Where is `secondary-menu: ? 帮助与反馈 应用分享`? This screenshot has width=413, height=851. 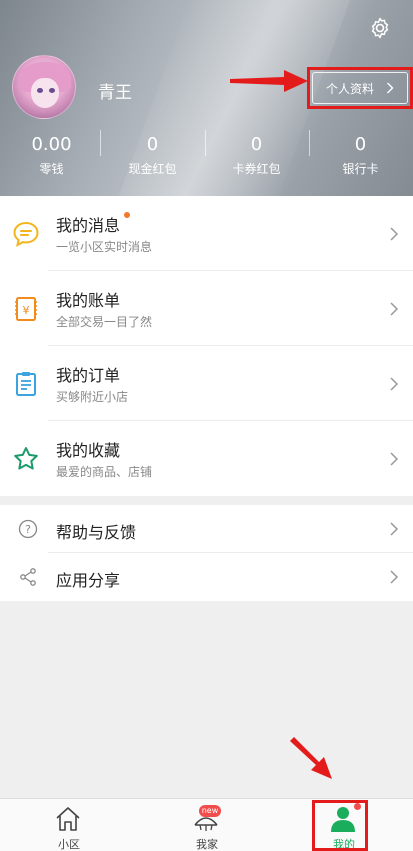
secondary-menu: ? 帮助与反馈 应用分享 is located at coordinates (206, 553).